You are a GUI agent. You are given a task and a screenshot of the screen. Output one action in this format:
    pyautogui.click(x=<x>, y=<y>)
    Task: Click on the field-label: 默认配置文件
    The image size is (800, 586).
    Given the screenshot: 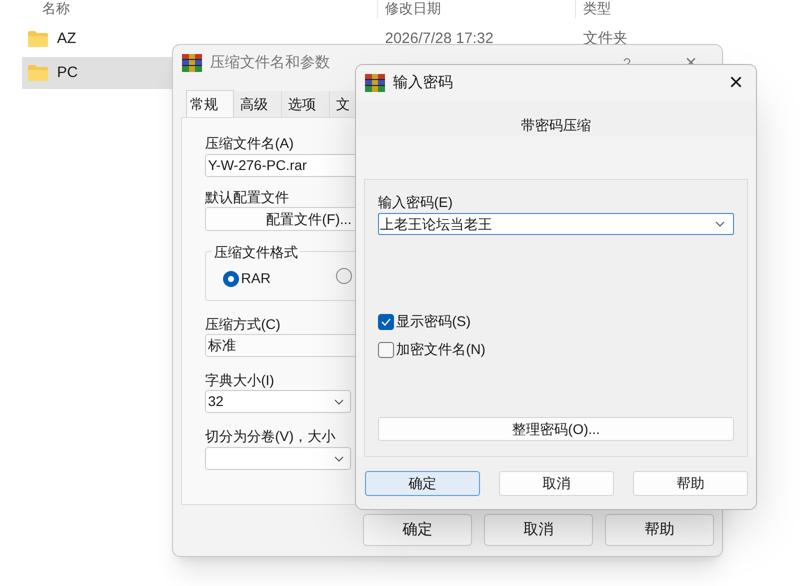 What is the action you would take?
    pyautogui.click(x=247, y=197)
    